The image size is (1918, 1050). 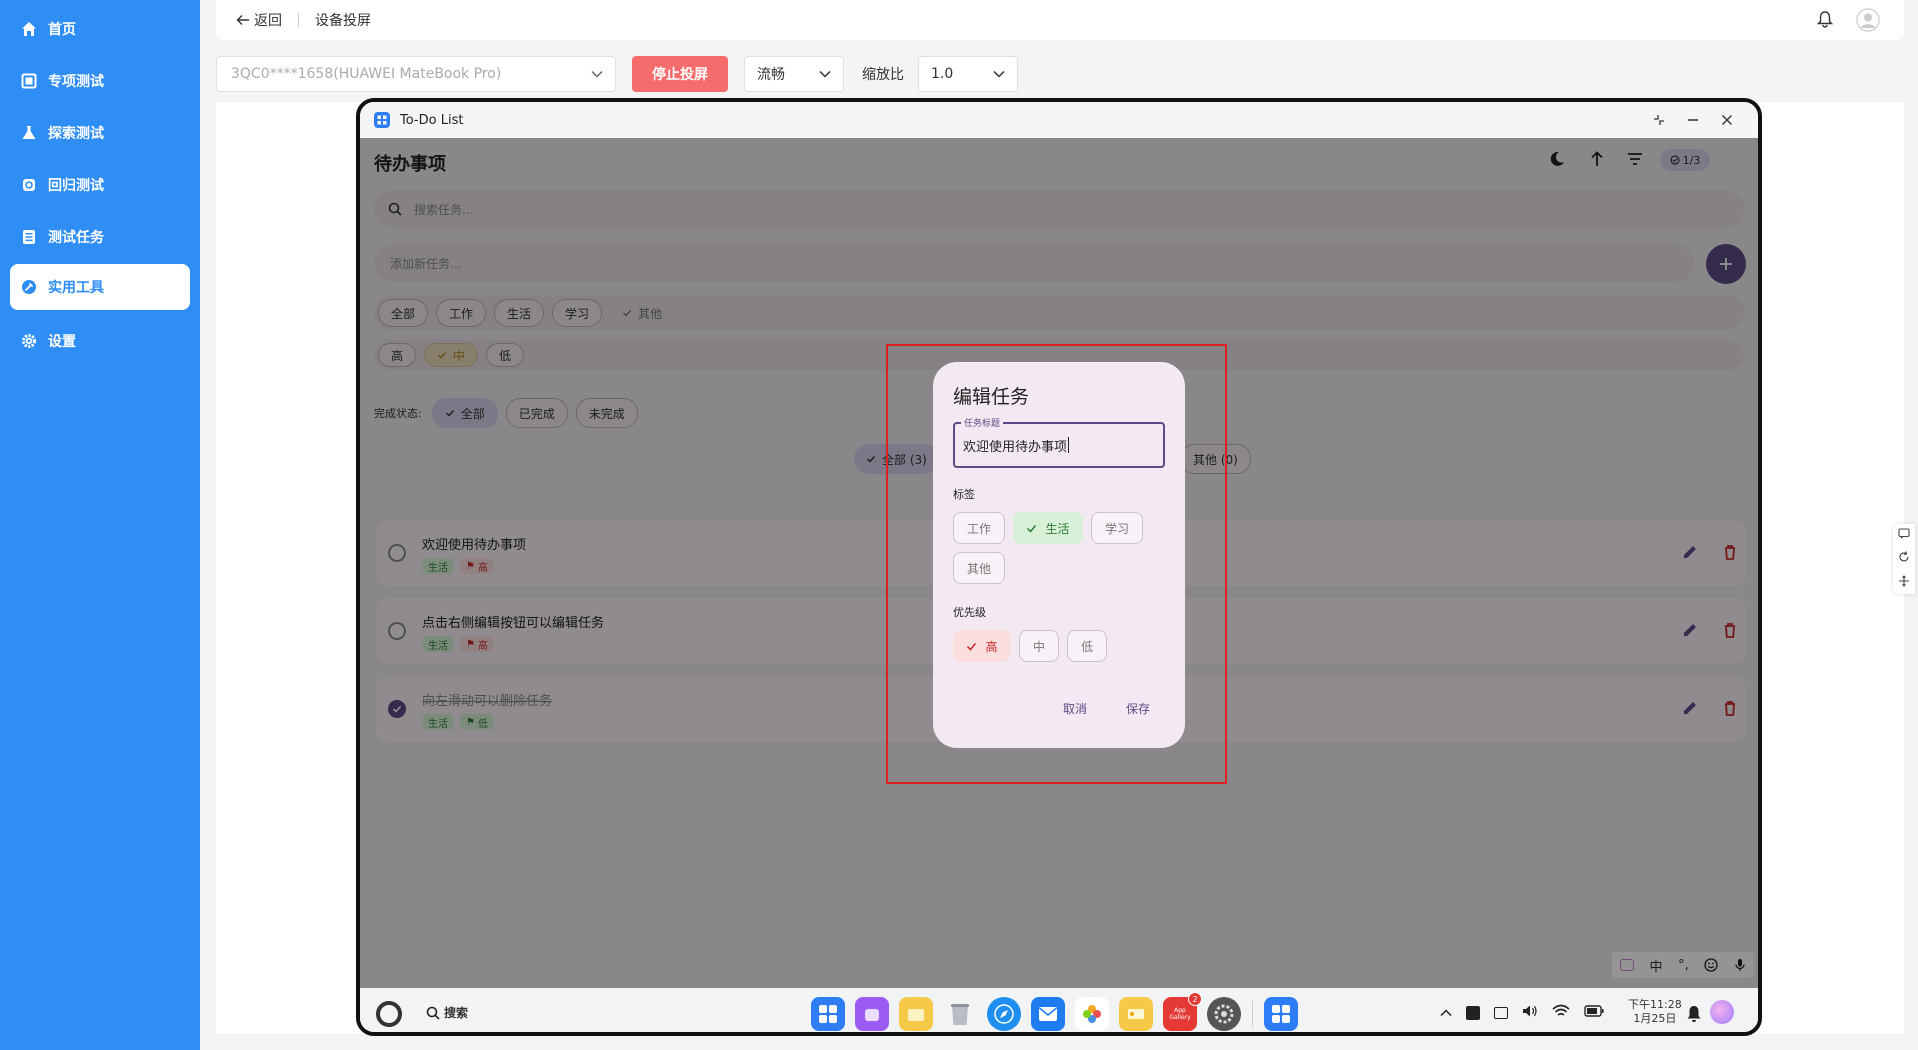 I want to click on sidebar-item-special-test: 专项测试, so click(x=100, y=81).